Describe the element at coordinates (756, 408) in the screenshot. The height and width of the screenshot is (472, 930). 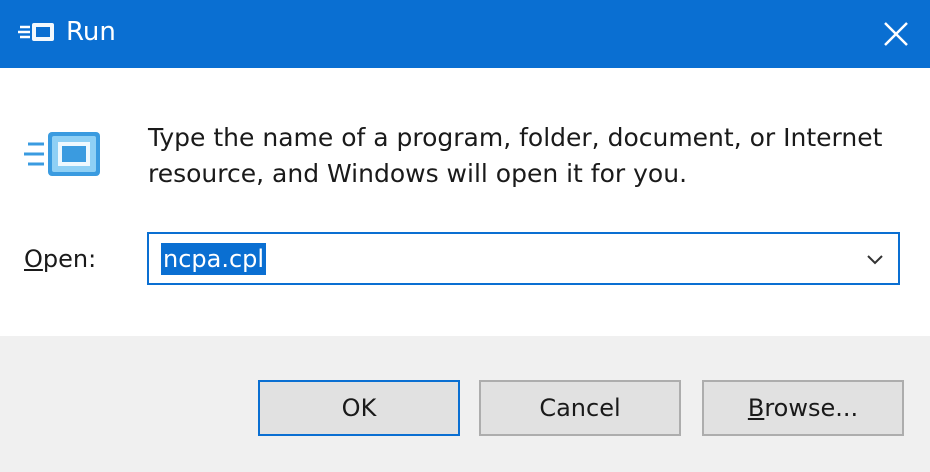
I see `browse-accesskey: B` at that location.